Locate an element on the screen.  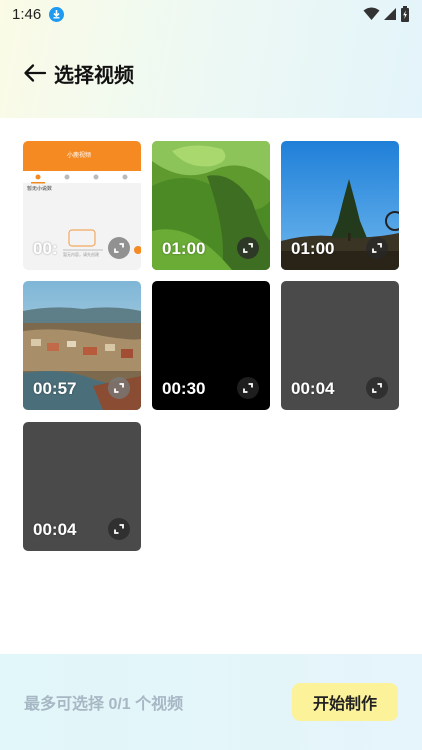
signal-icon is located at coordinates (390, 14).